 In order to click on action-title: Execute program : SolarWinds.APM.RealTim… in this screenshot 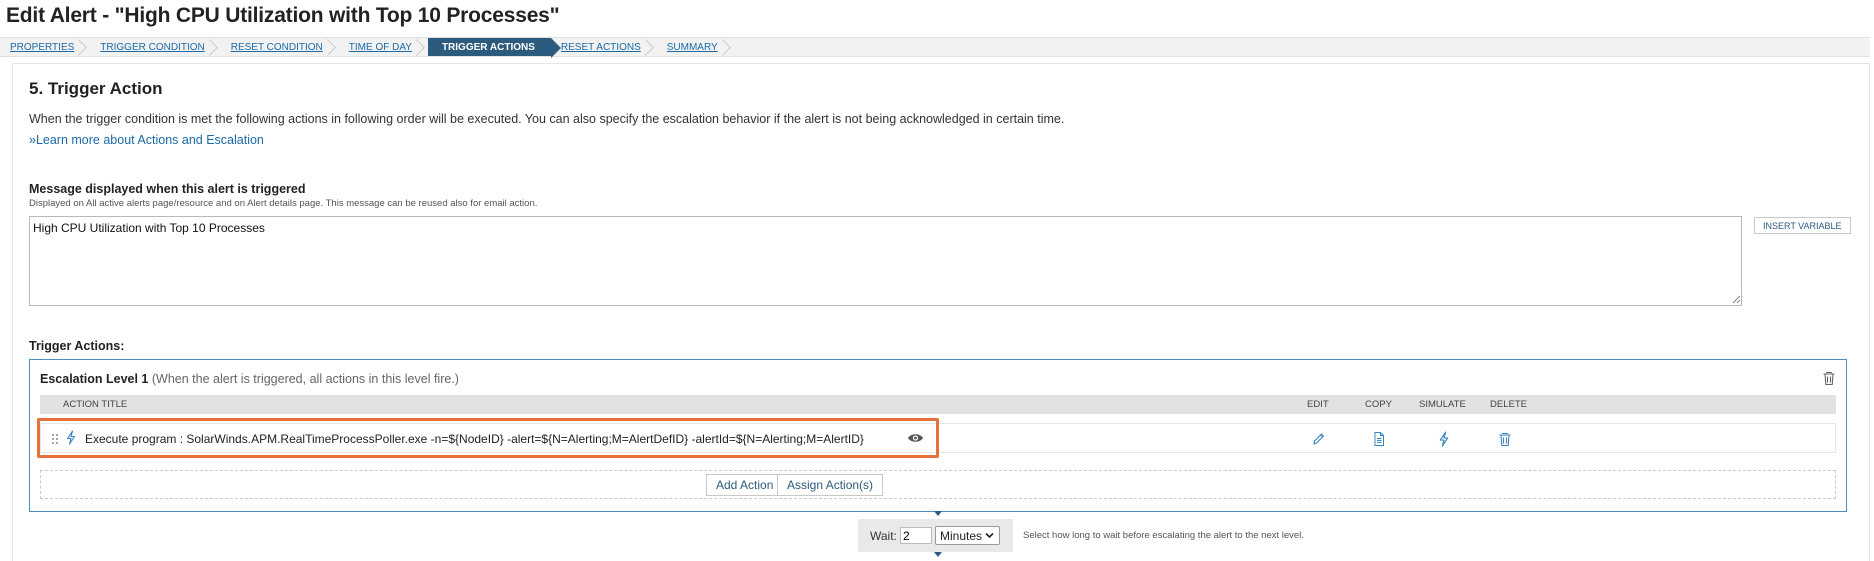, I will do `click(474, 439)`.